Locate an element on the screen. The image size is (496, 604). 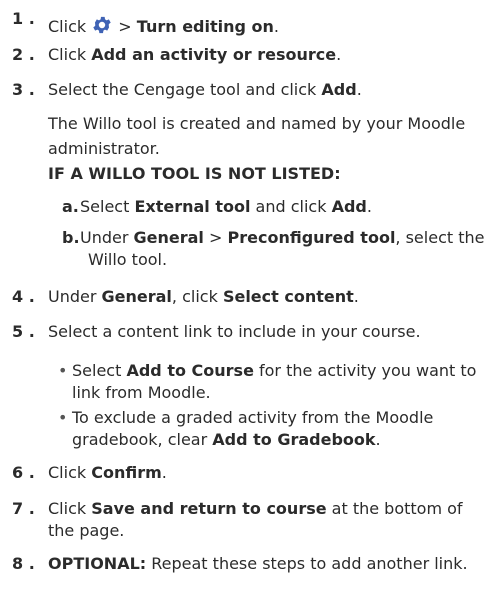
step-text: Select the Cengage tool and click Add. is located at coordinates (205, 89).